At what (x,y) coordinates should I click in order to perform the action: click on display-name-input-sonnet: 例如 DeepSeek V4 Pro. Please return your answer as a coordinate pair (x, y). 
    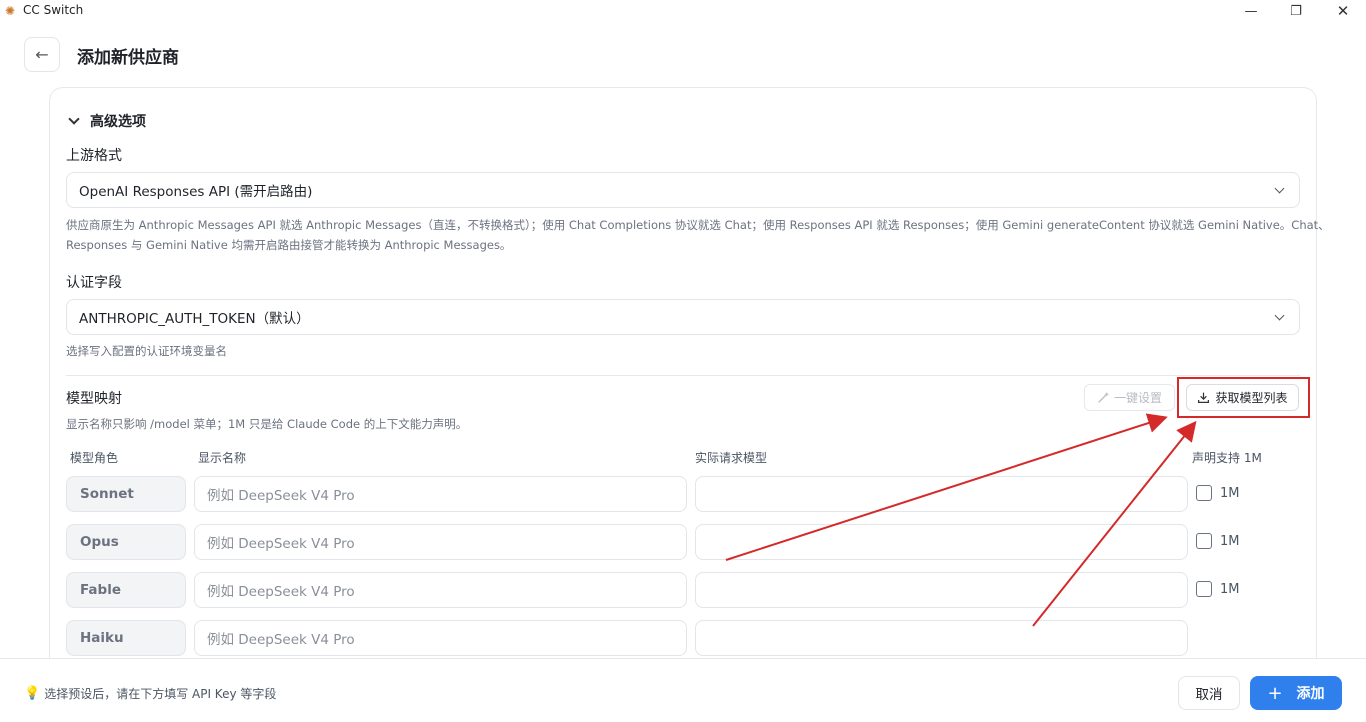
    Looking at the image, I should click on (440, 494).